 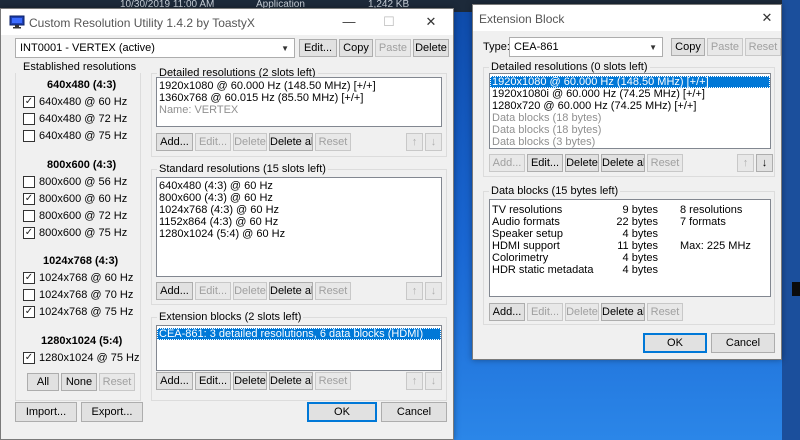 What do you see at coordinates (242, 169) in the screenshot?
I see `standard-label: Standard resolutions (15 slots left)` at bounding box center [242, 169].